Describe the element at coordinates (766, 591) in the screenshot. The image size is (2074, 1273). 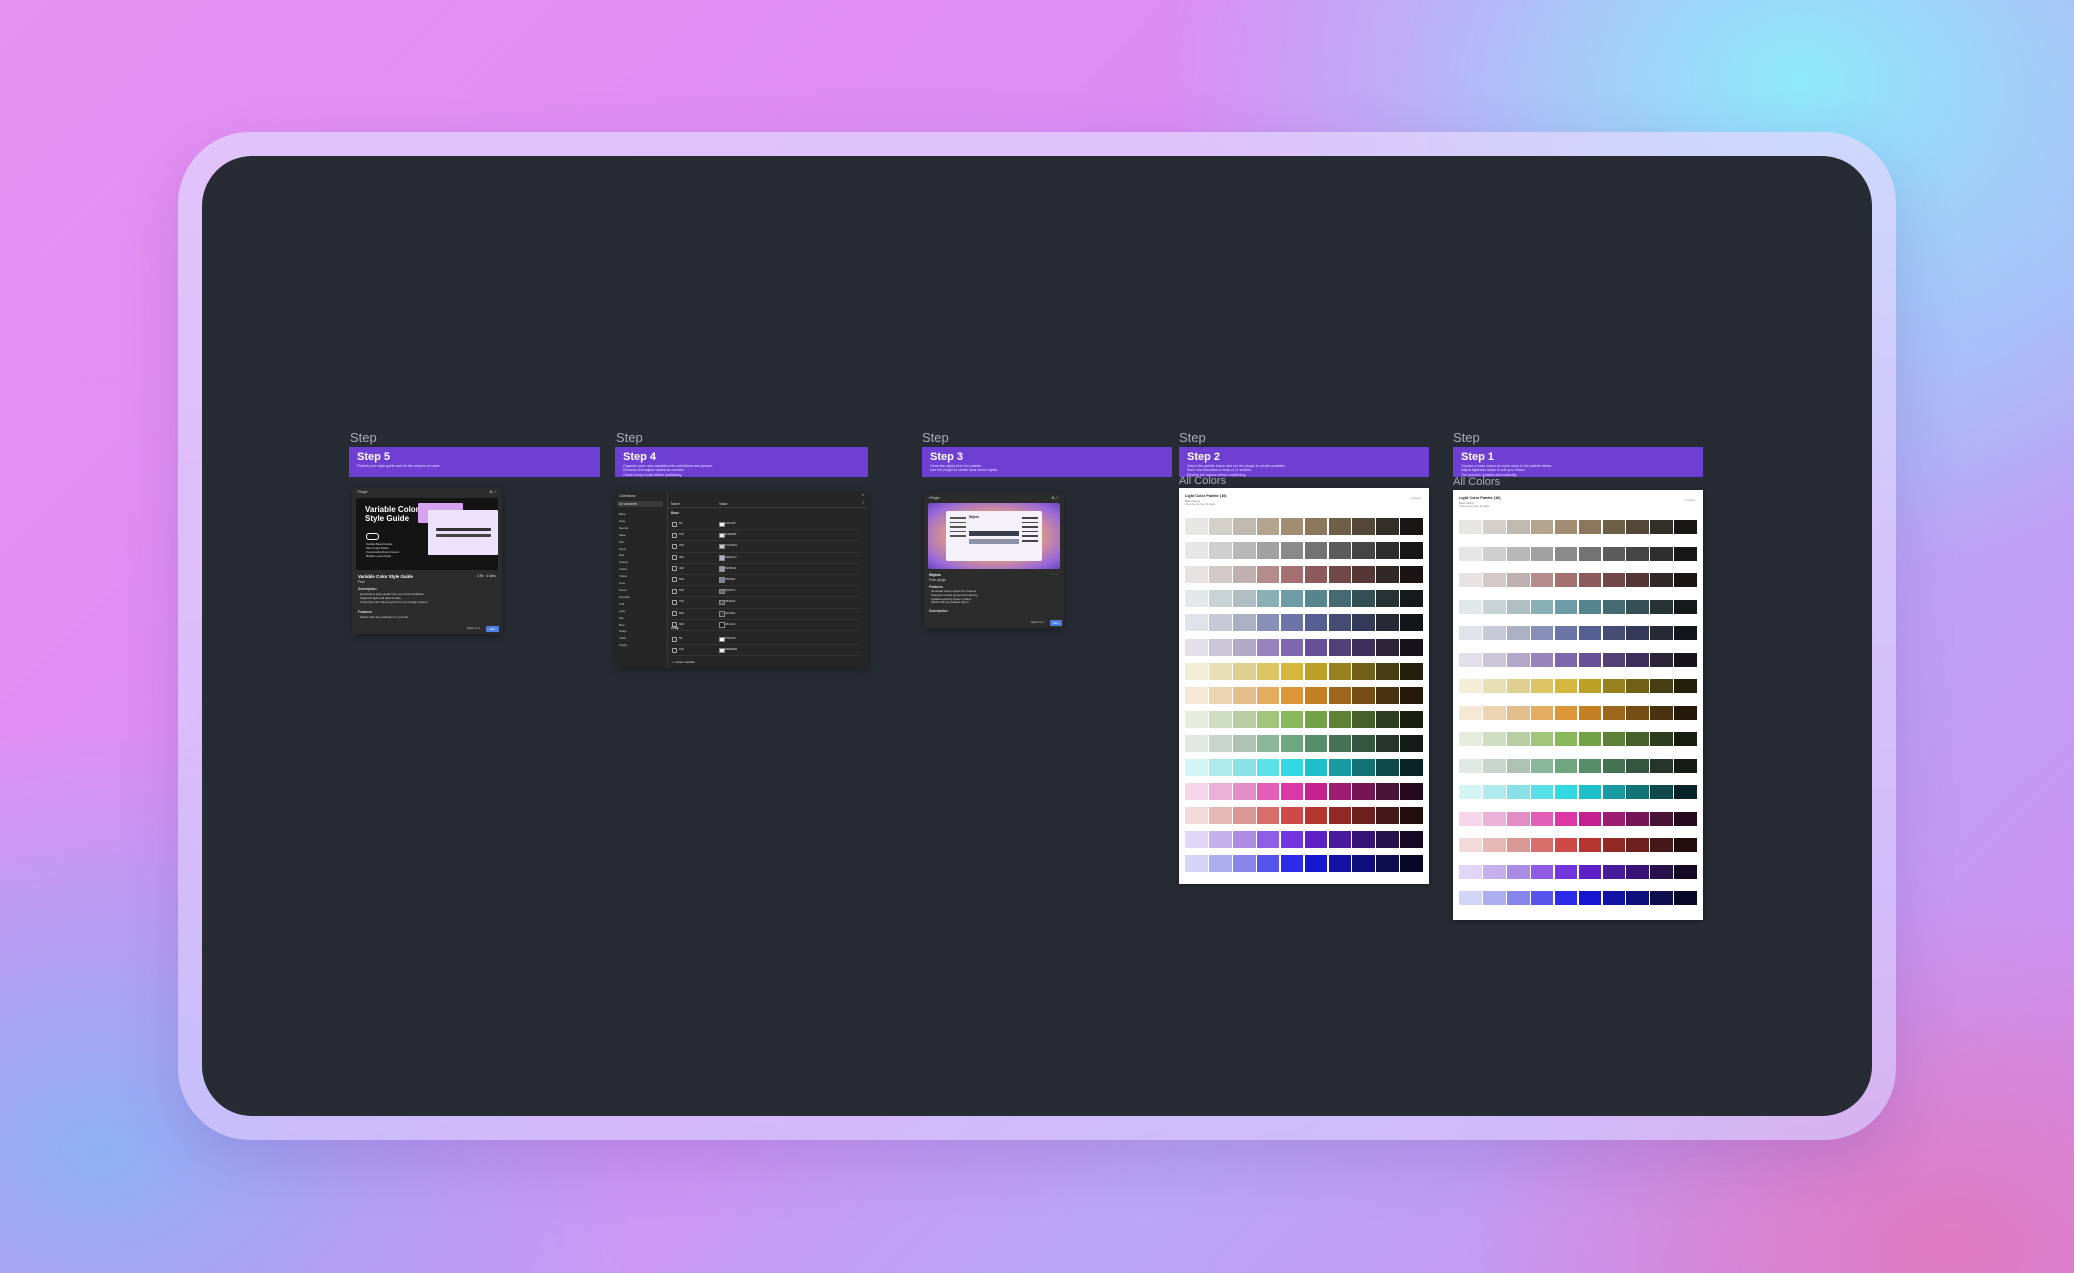
I see `variable-row: 60060687A` at that location.